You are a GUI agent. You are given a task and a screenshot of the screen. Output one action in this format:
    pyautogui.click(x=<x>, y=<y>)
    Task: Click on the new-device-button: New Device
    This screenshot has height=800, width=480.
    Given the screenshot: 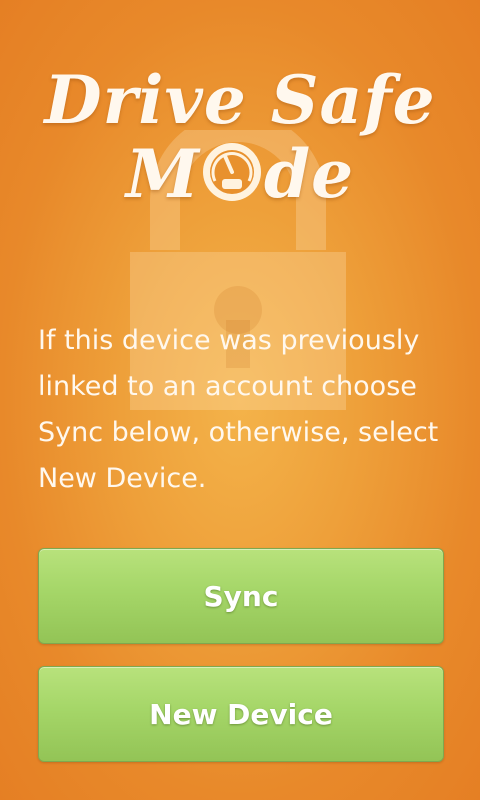 What is the action you would take?
    pyautogui.click(x=241, y=714)
    